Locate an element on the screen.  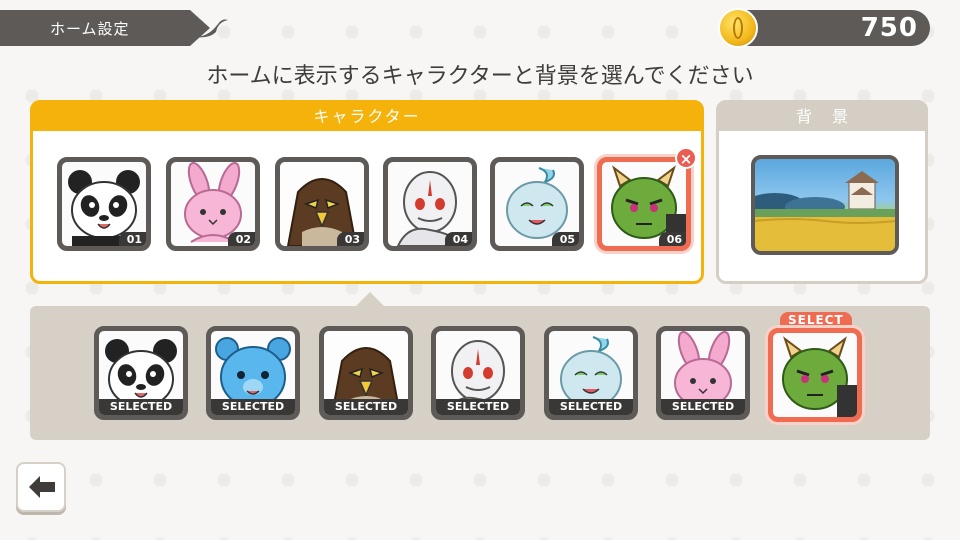
background-thumbnail is located at coordinates (825, 205).